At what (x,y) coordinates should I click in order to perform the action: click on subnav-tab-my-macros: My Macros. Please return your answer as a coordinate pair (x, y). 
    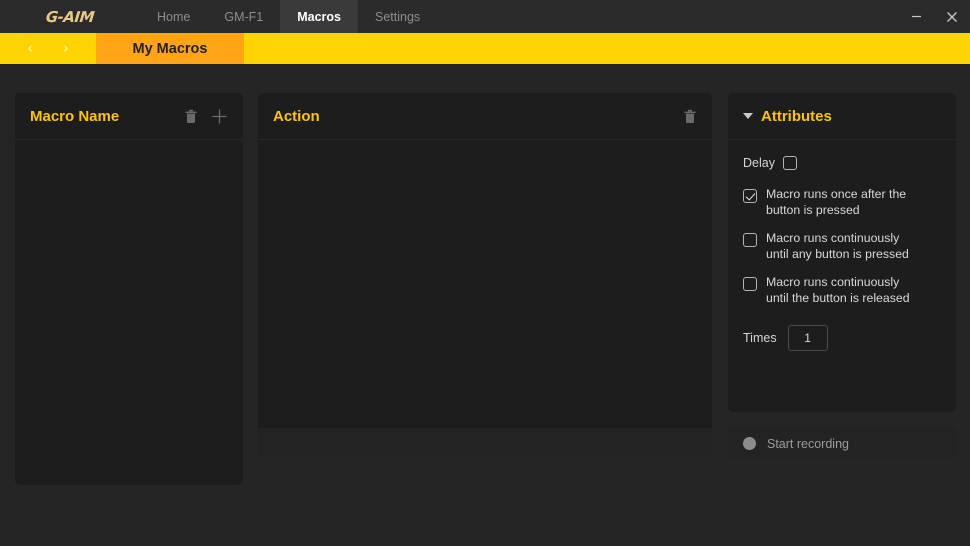
    Looking at the image, I should click on (170, 48).